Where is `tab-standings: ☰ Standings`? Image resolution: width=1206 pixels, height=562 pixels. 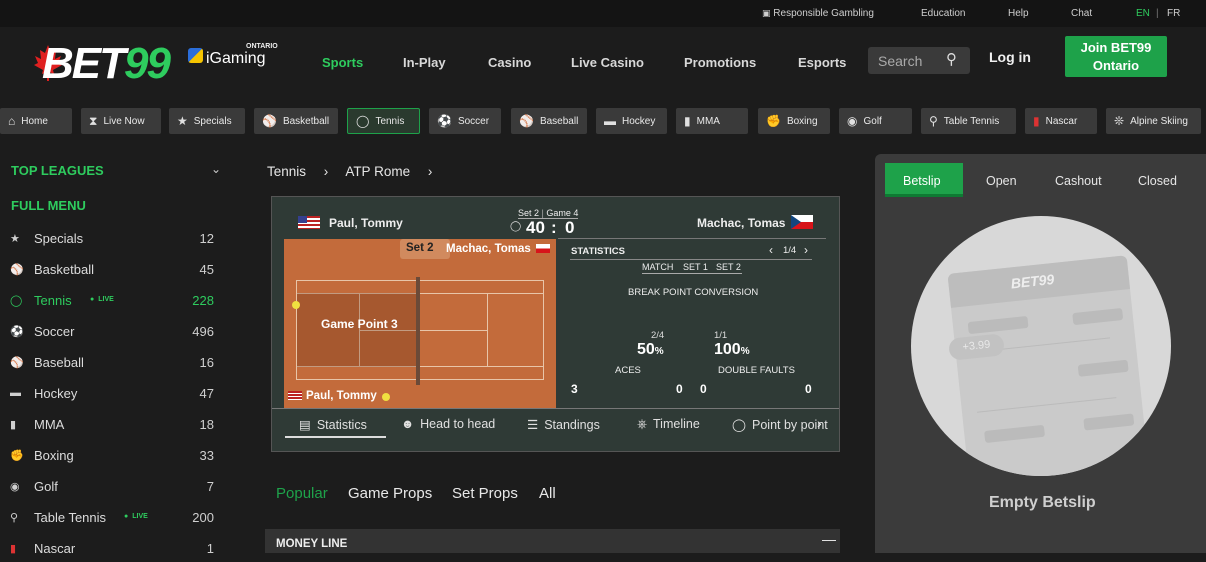 tab-standings: ☰ Standings is located at coordinates (563, 424).